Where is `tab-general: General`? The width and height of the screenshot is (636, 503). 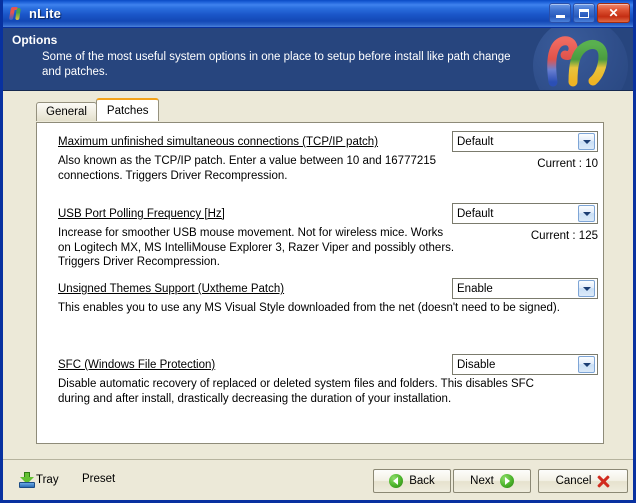
tab-general: General is located at coordinates (66, 111).